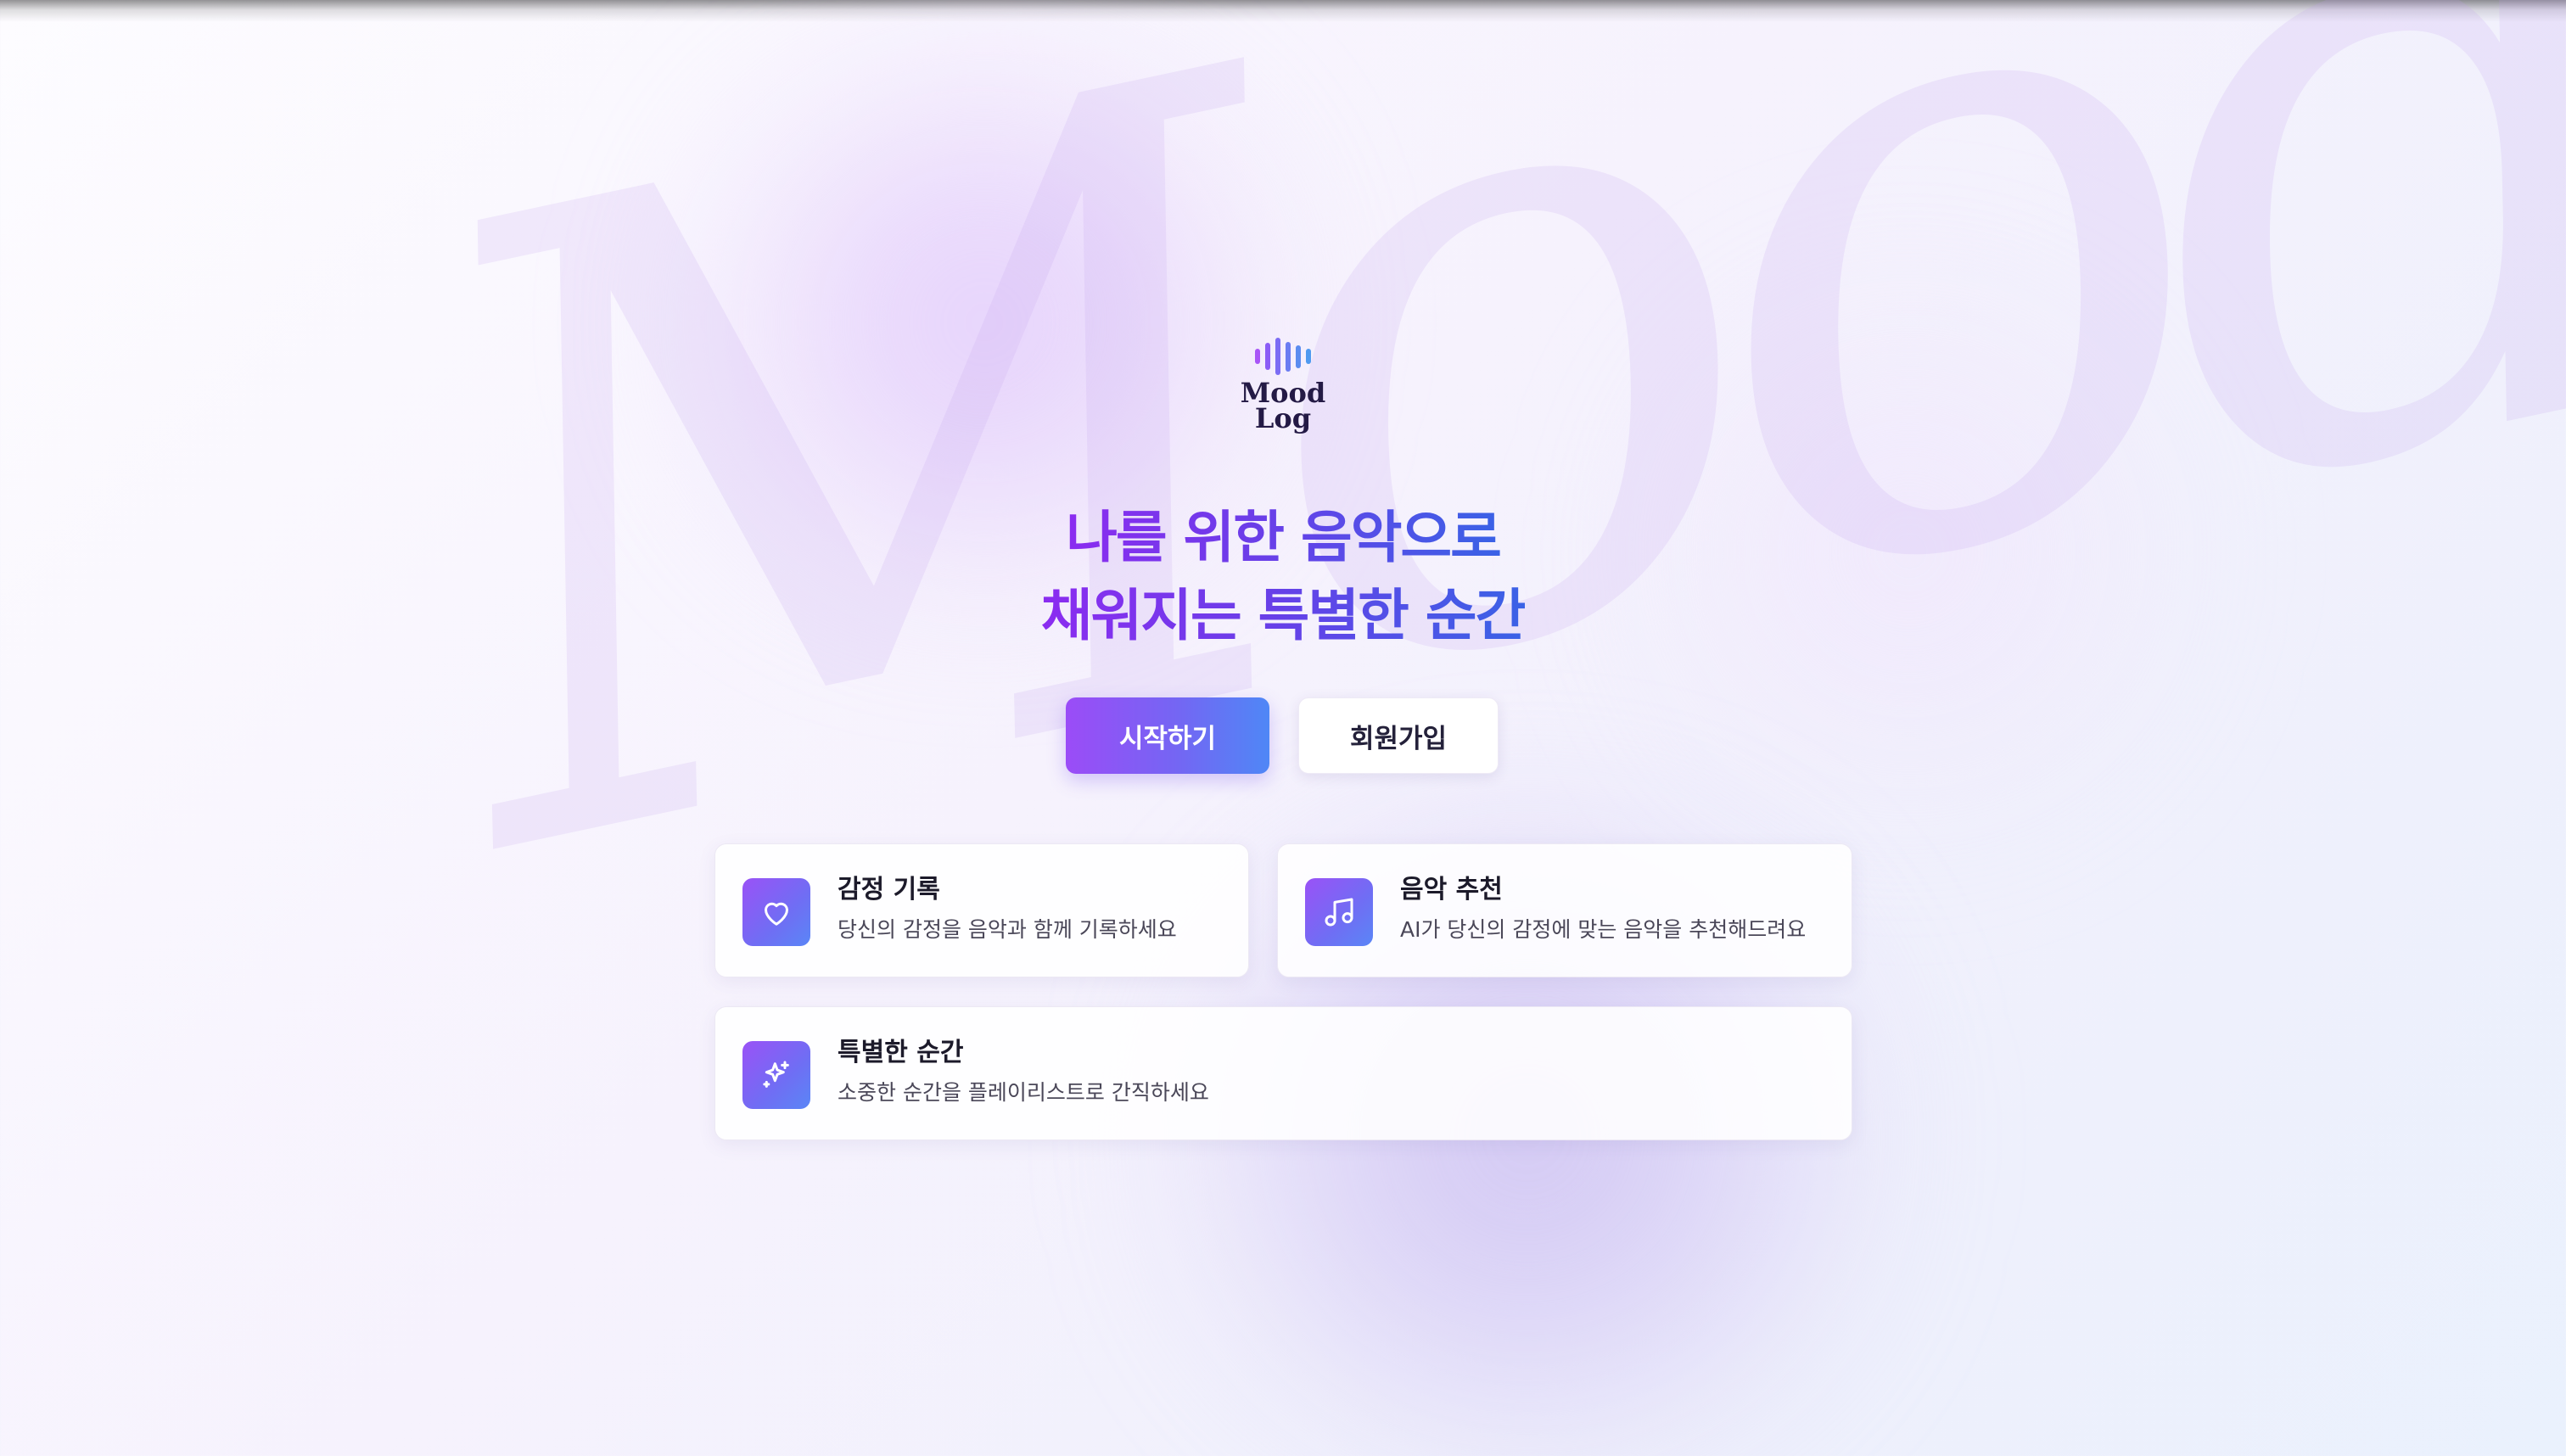 This screenshot has height=1456, width=2566. Describe the element at coordinates (1339, 912) in the screenshot. I see `music-note-icon` at that location.